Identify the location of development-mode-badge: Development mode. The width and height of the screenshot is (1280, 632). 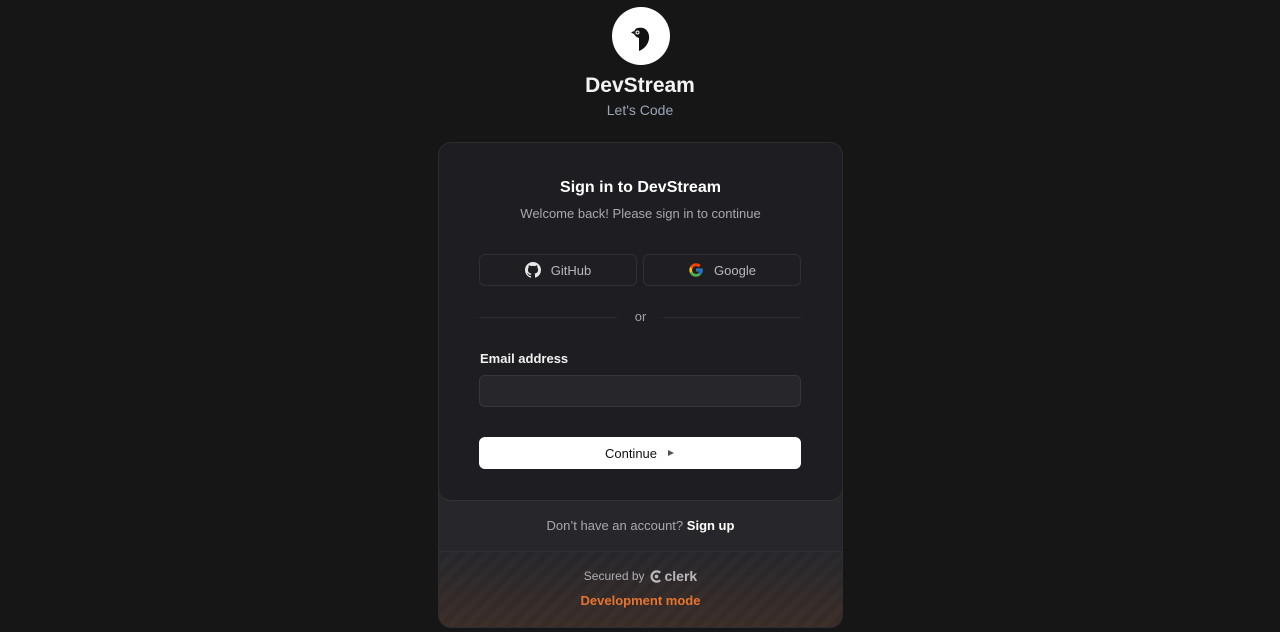
(640, 600).